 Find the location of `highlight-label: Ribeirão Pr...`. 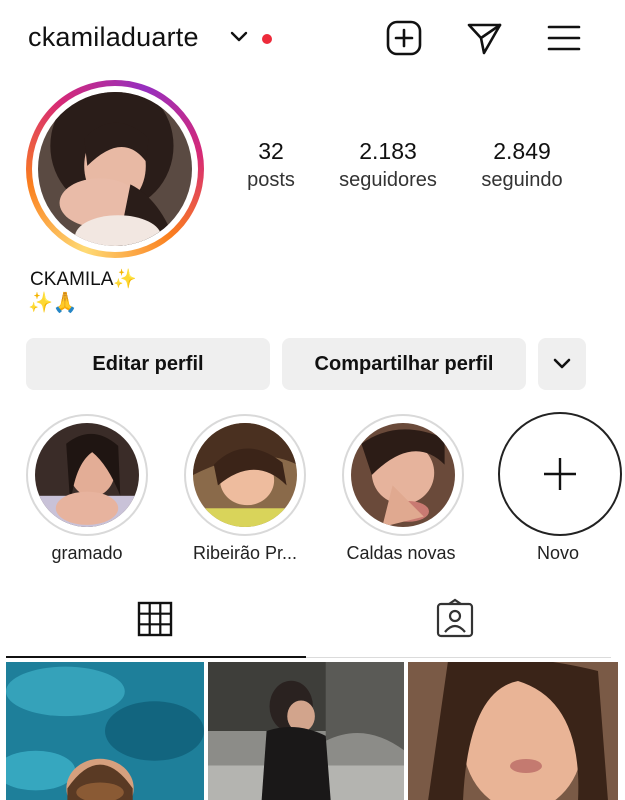

highlight-label: Ribeirão Pr... is located at coordinates (245, 553).